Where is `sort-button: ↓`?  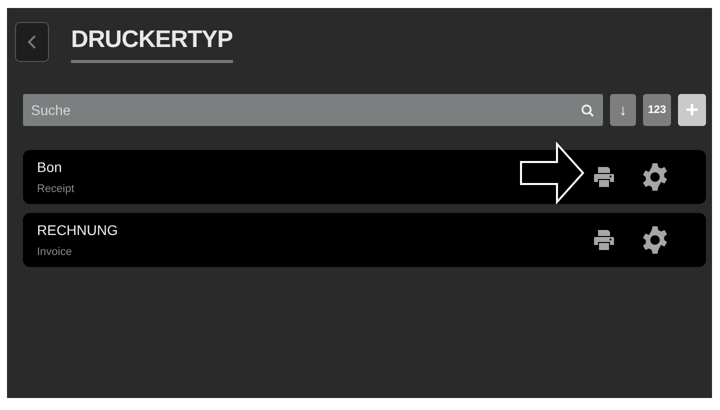
sort-button: ↓ is located at coordinates (623, 110).